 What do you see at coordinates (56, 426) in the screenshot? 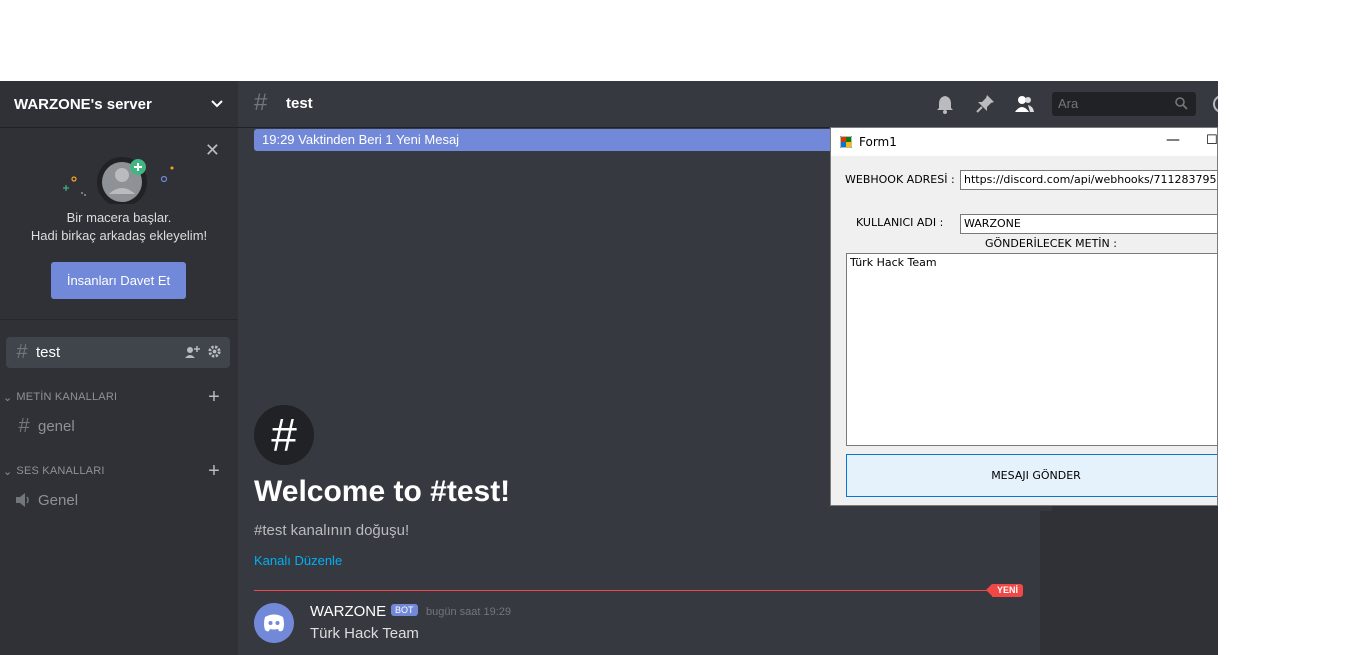
I see `channel-label: genel` at bounding box center [56, 426].